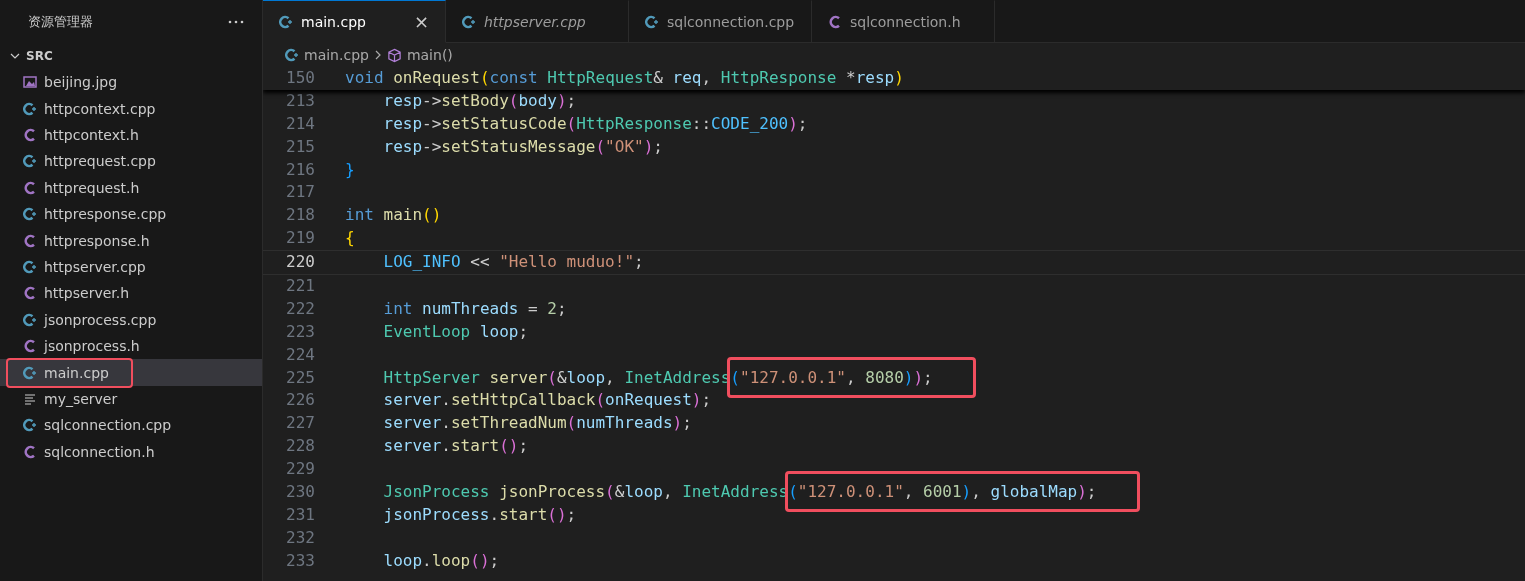  I want to click on folder-row: SRC, so click(131, 56).